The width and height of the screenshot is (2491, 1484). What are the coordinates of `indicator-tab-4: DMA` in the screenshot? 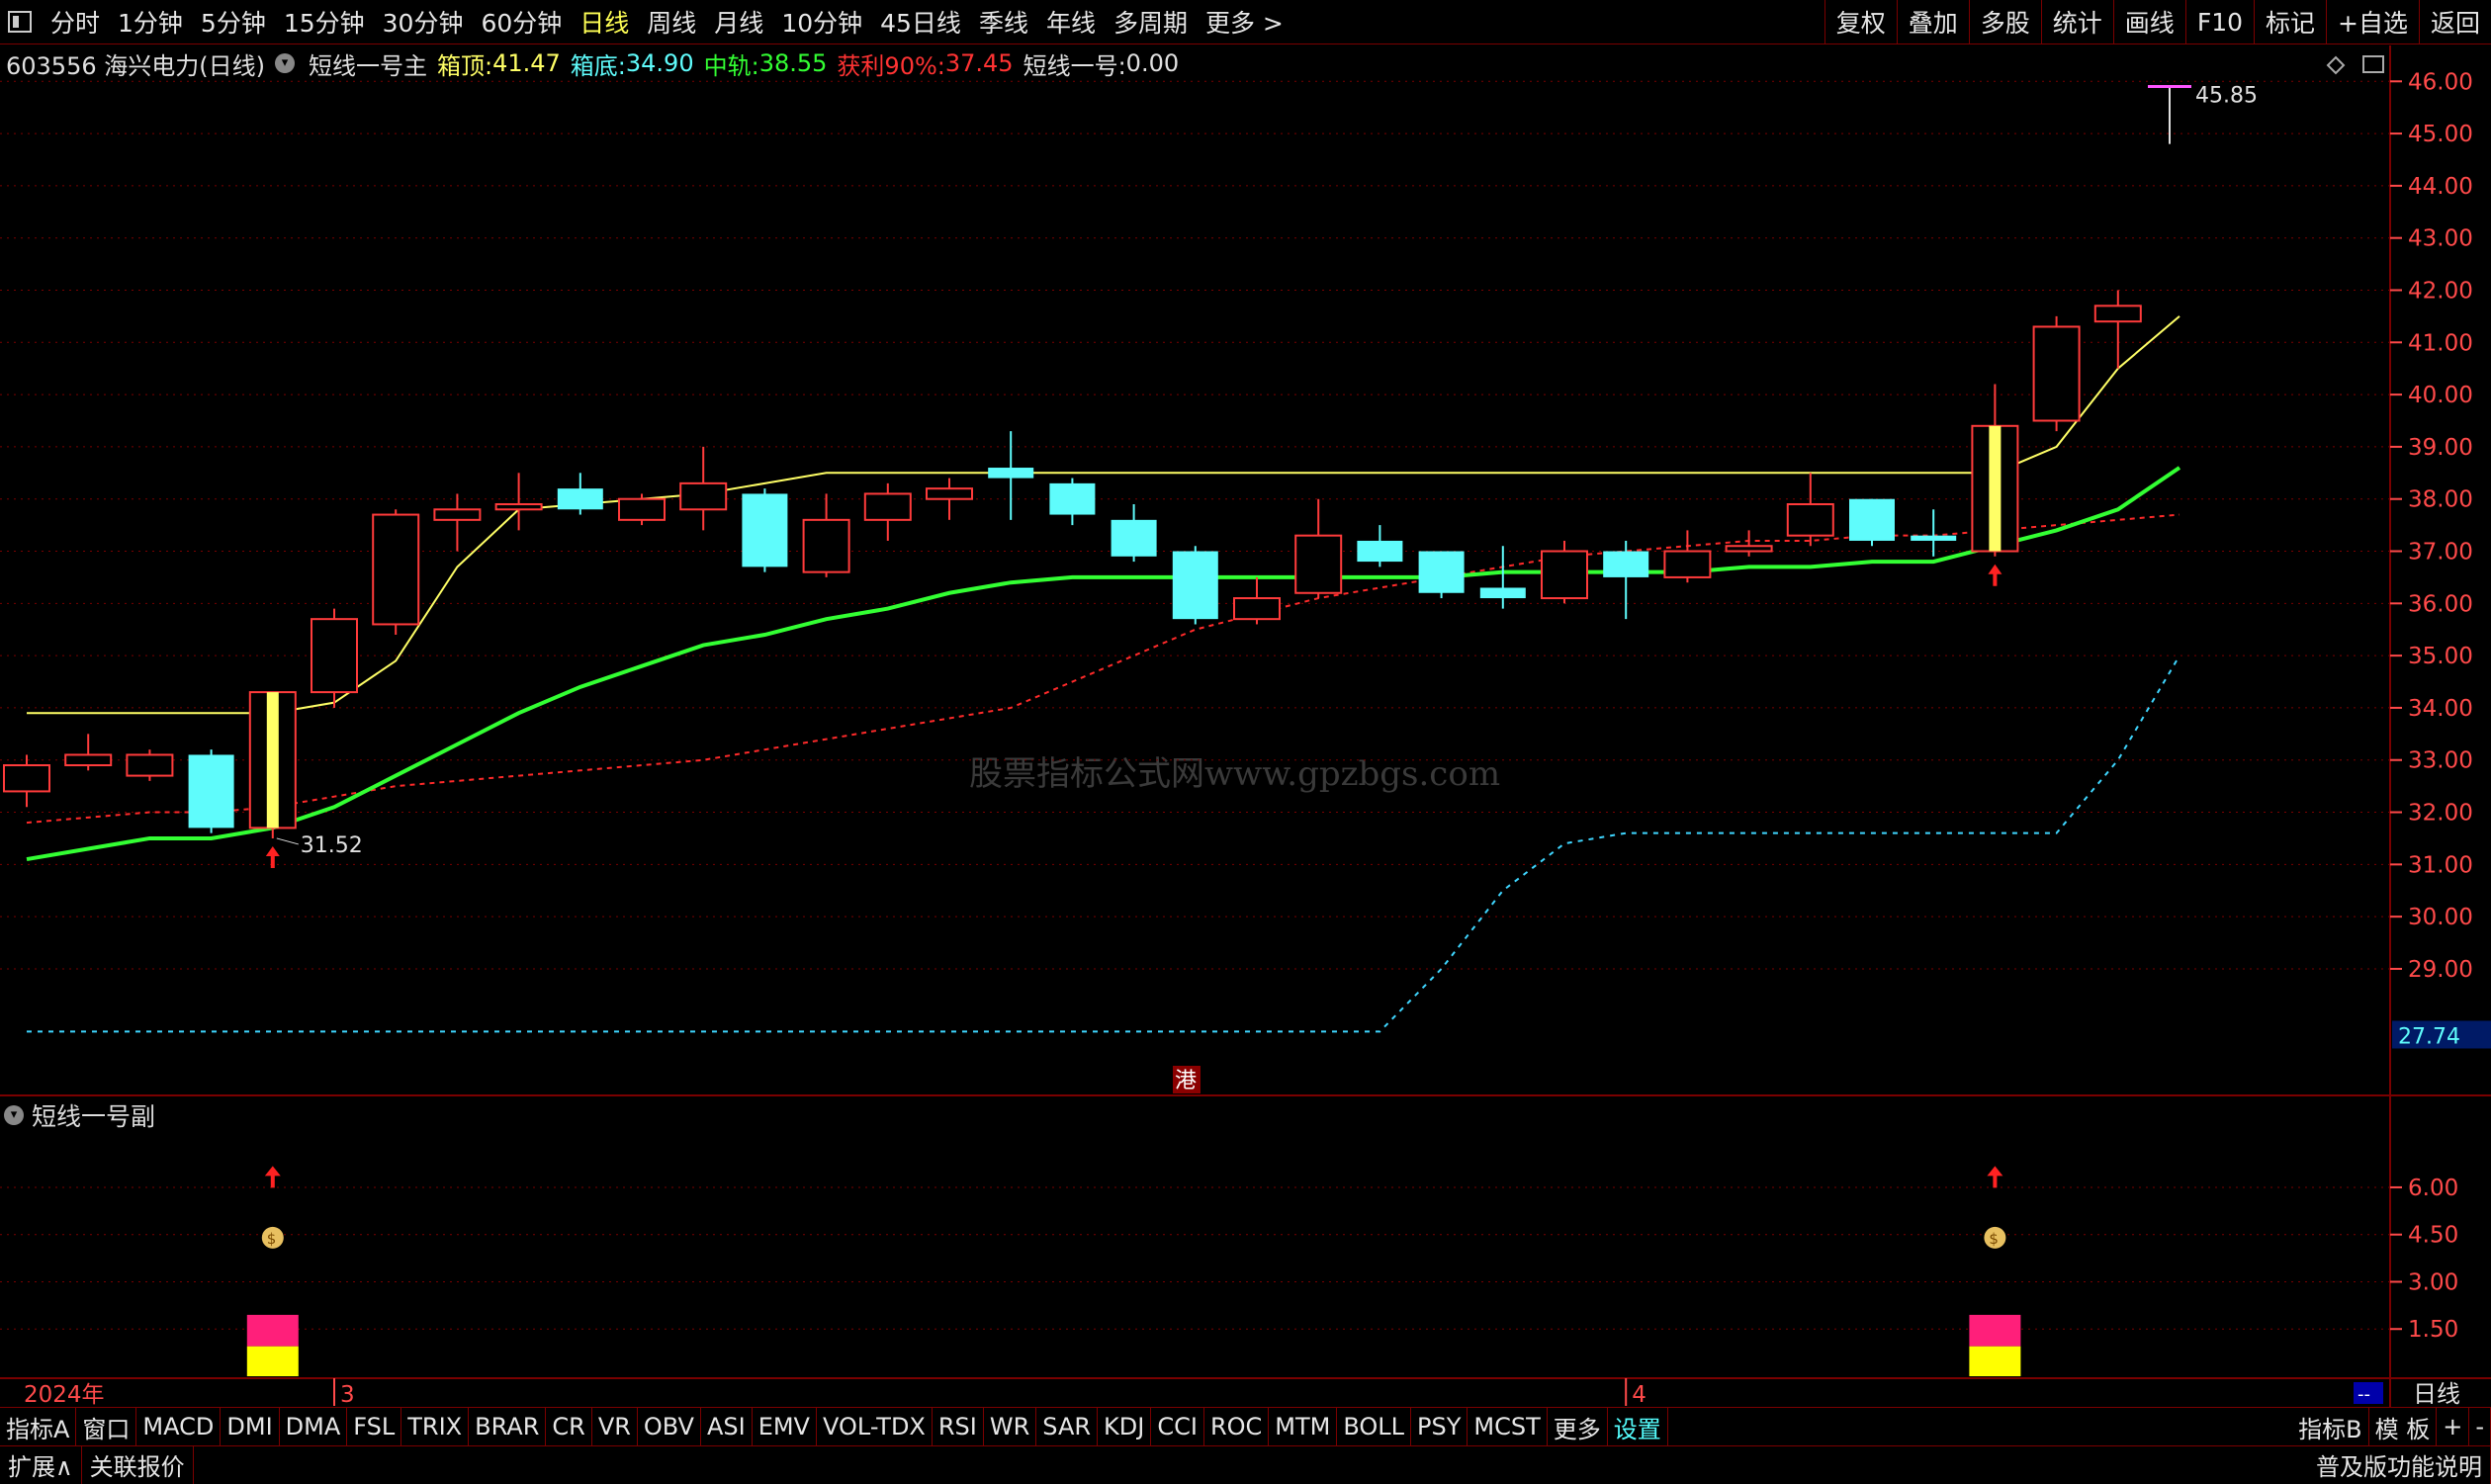 It's located at (314, 1426).